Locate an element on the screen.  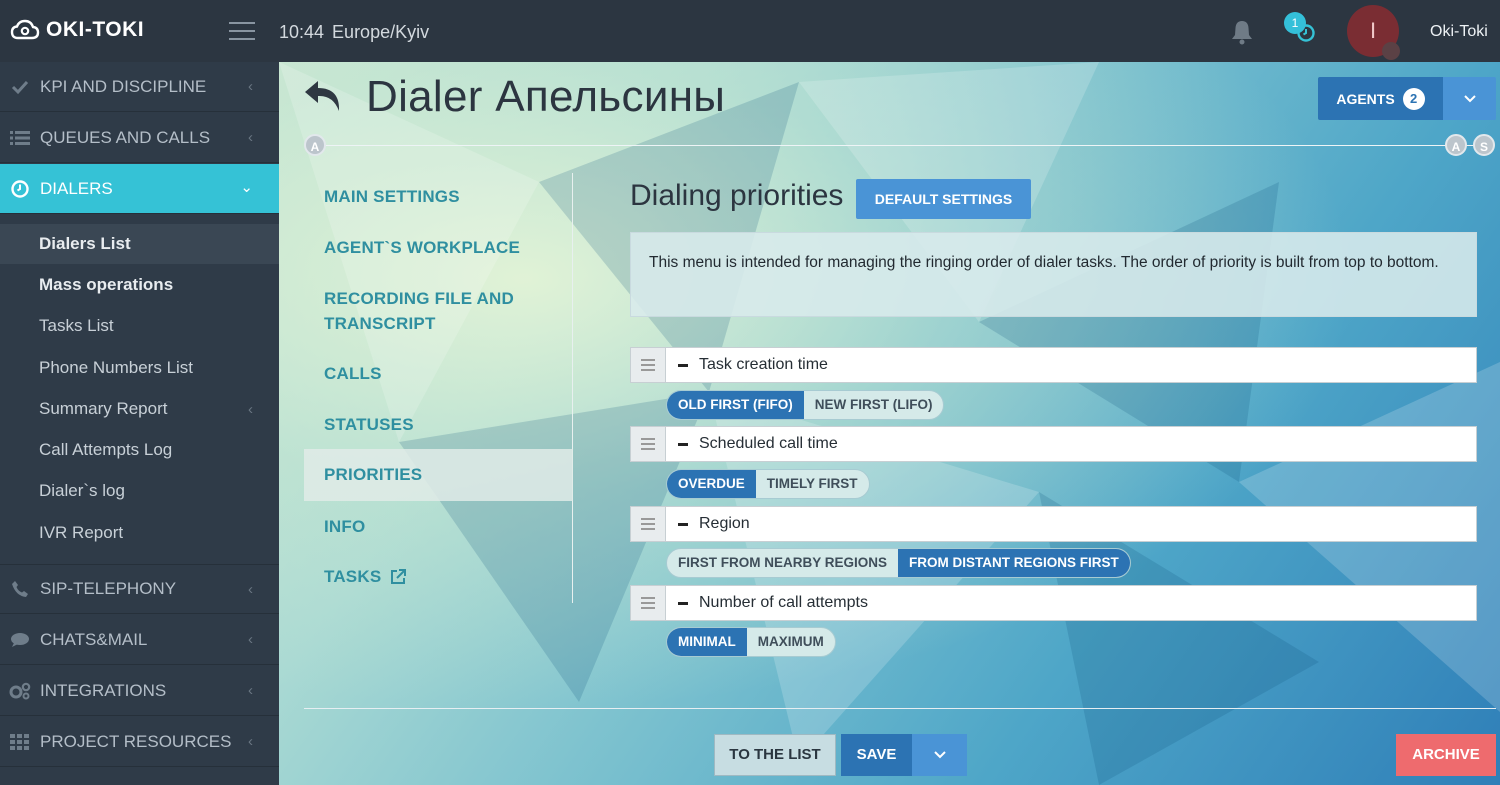
option-new-first: NEW FIRST (LIFO) is located at coordinates (874, 405).